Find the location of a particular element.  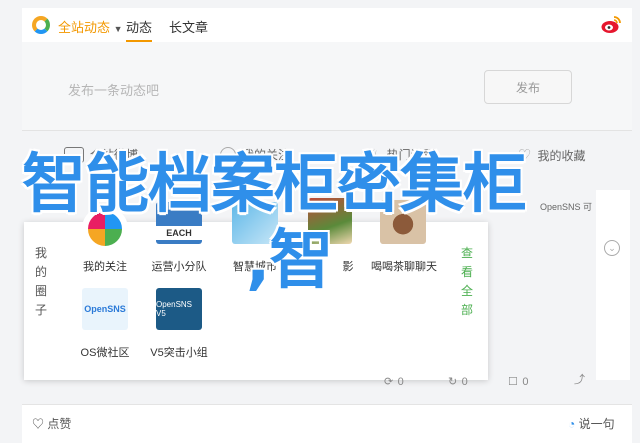

edit-count: 0 is located at coordinates (525, 382).